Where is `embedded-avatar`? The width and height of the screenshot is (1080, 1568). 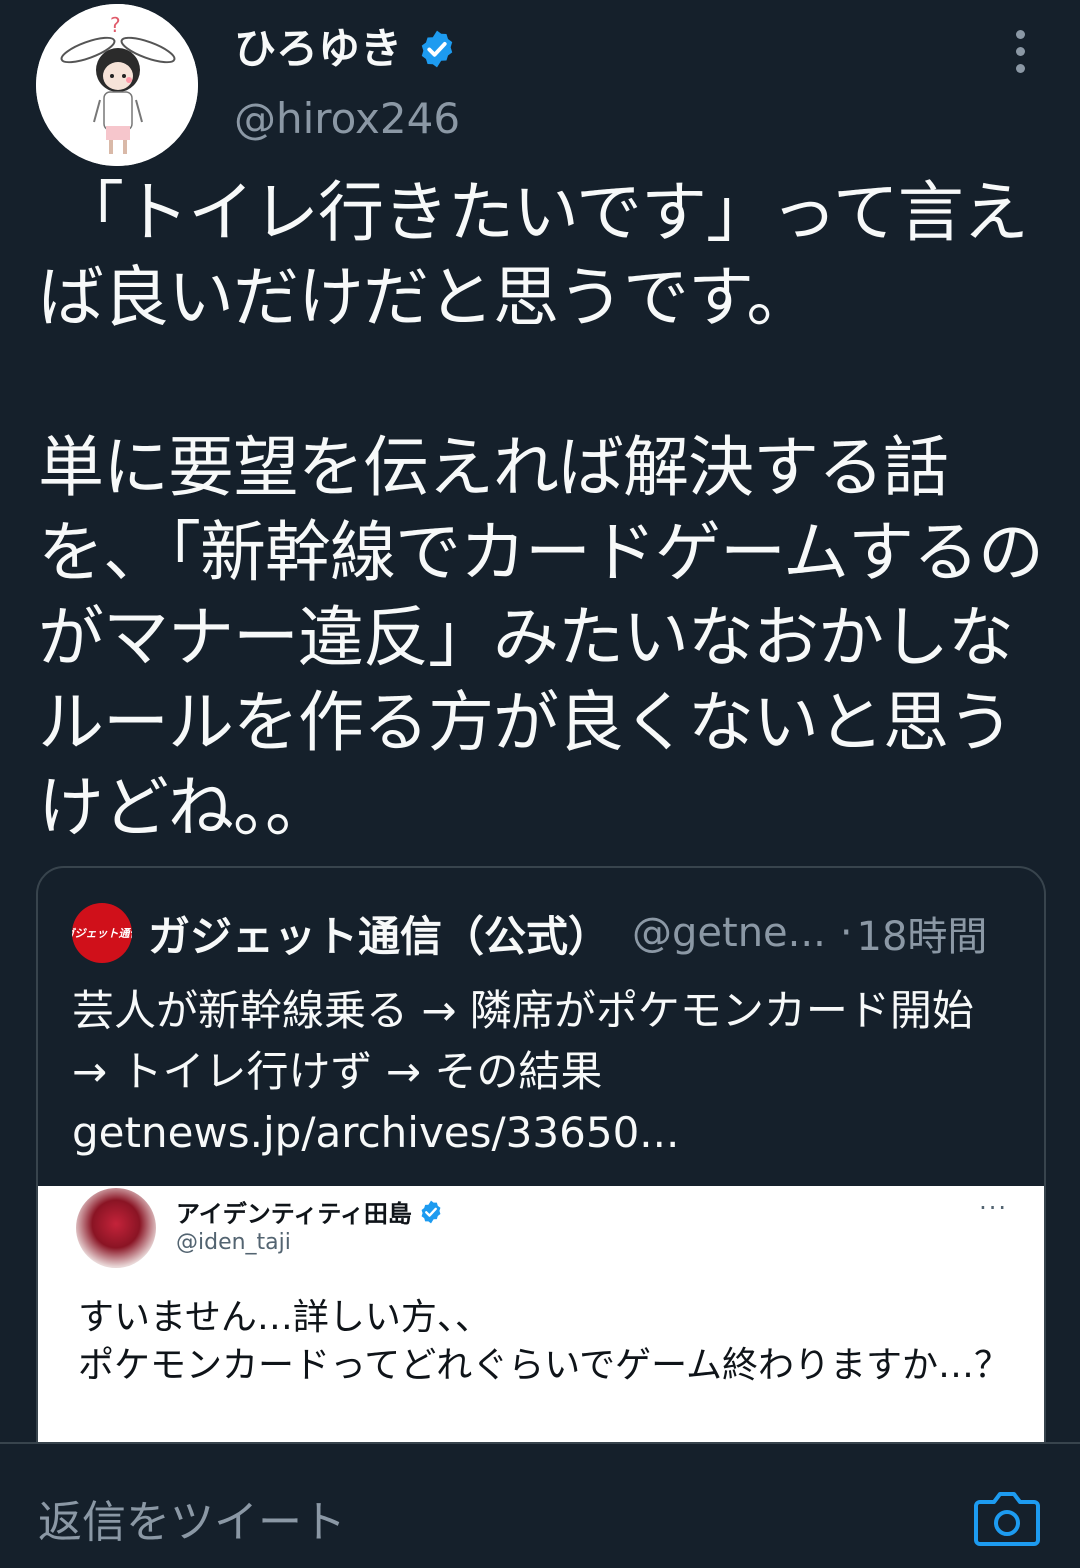
embedded-avatar is located at coordinates (116, 1228).